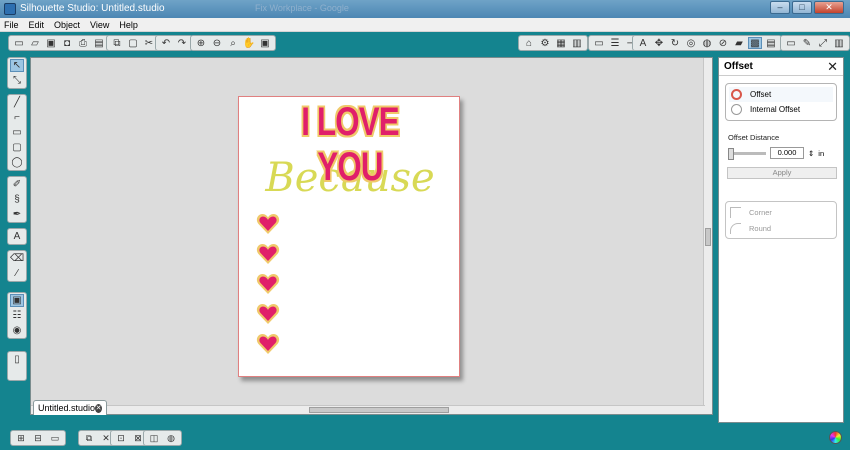 Image resolution: width=850 pixels, height=450 pixels. Describe the element at coordinates (166, 43) in the screenshot. I see `undo-icon: ↶` at that location.